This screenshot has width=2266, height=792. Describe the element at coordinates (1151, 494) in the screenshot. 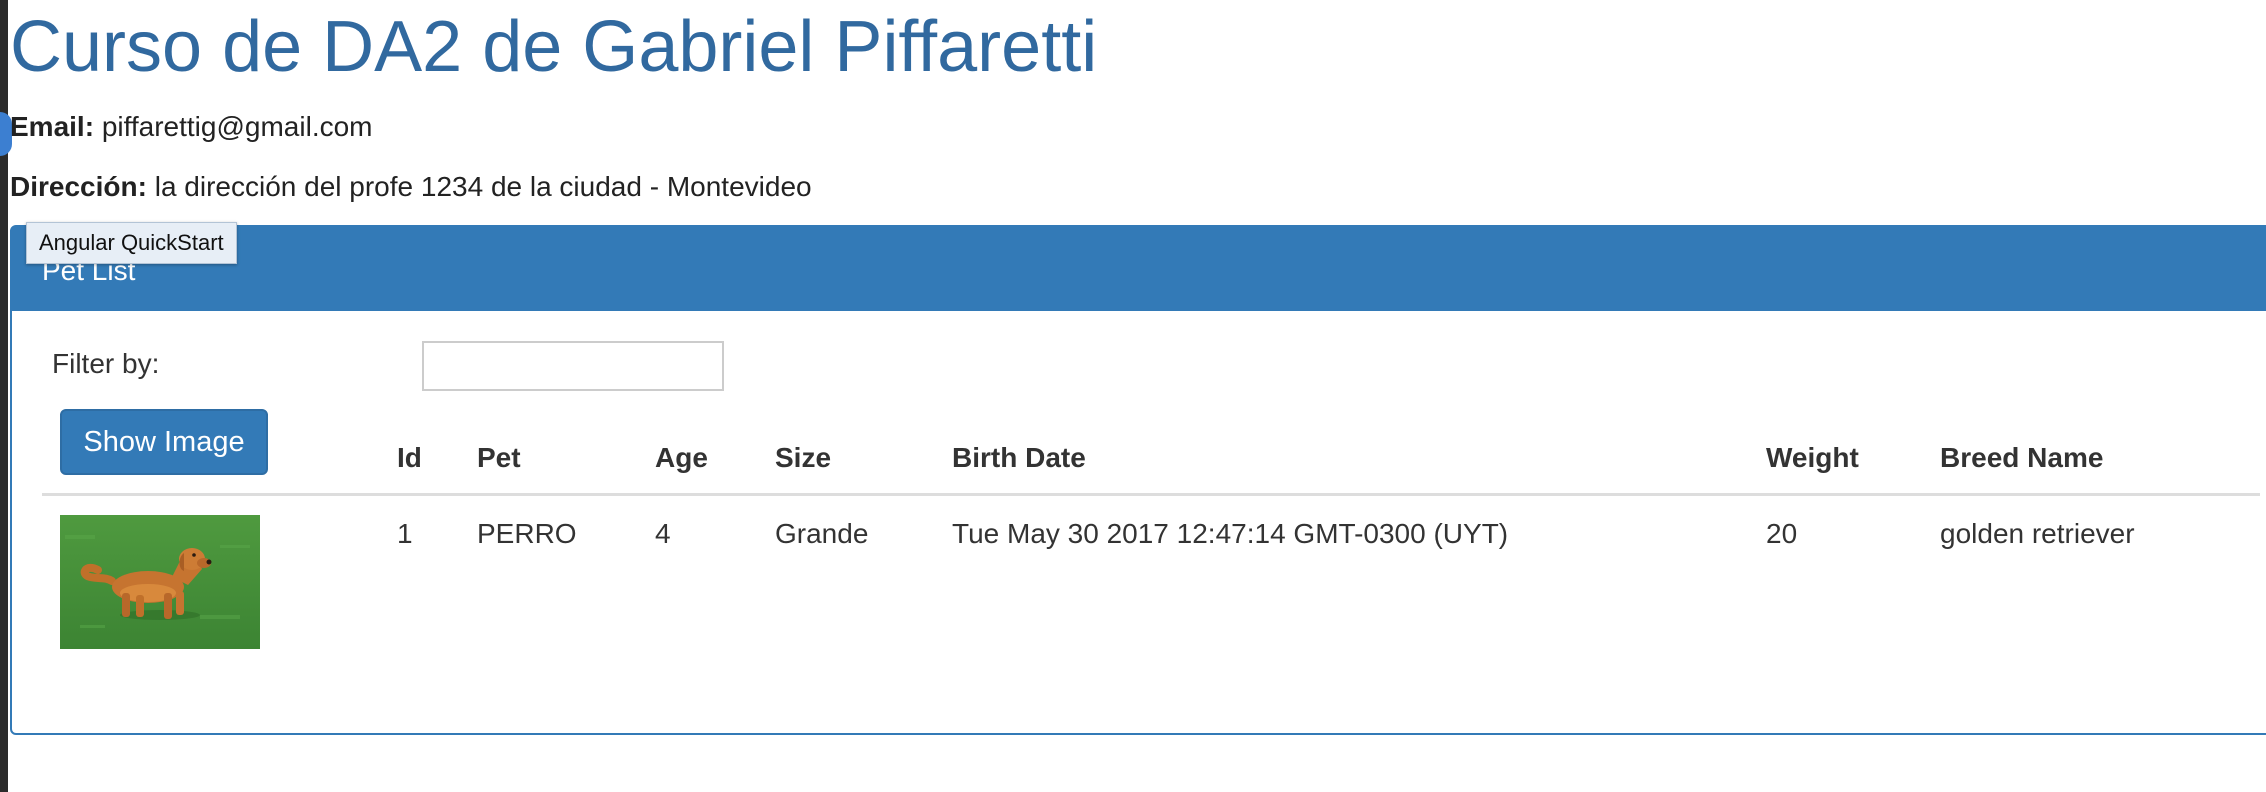

I see `table-header-divider` at that location.